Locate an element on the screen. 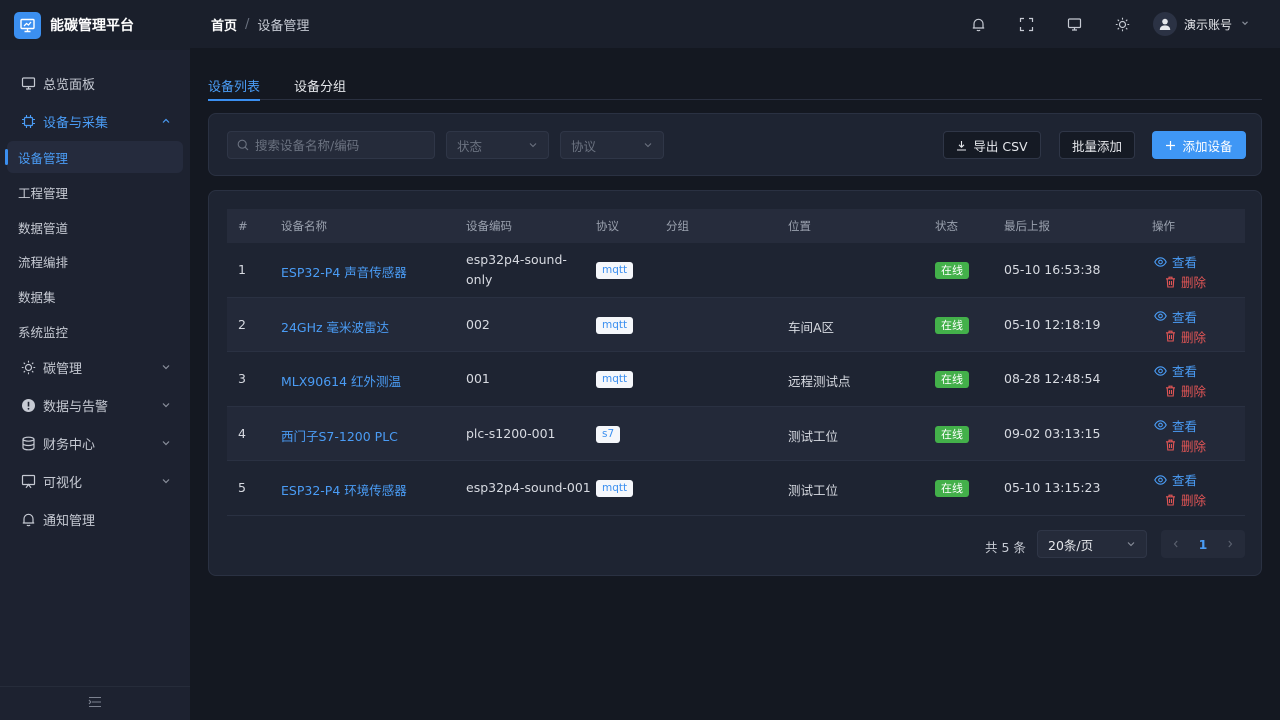 Image resolution: width=1280 pixels, height=720 pixels. app-title: 能碳管理平台 is located at coordinates (92, 26).